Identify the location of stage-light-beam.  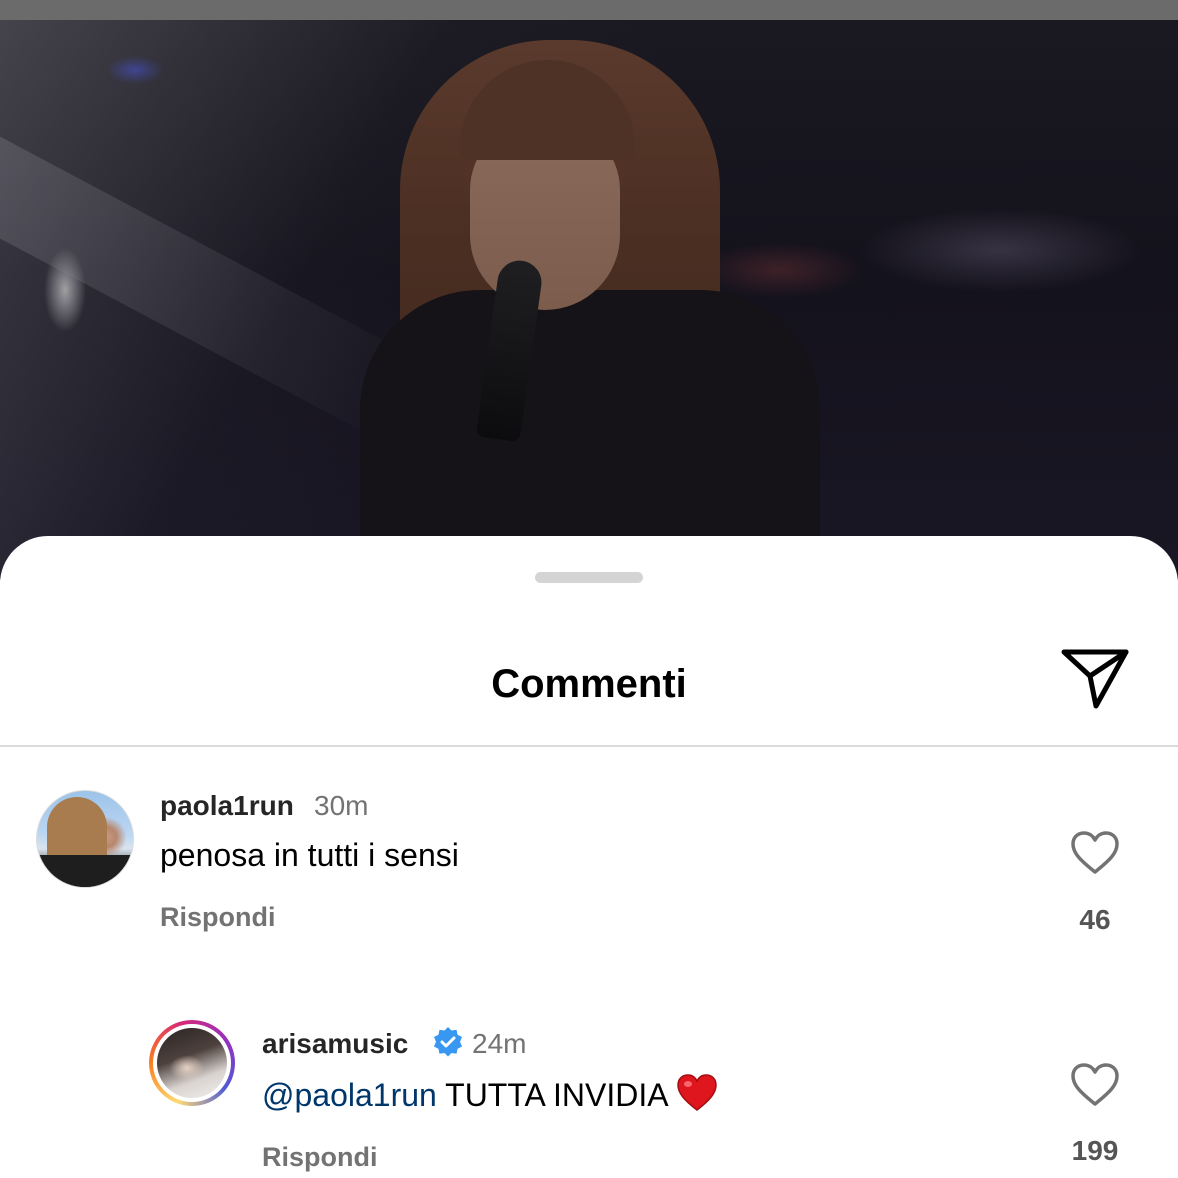
(200, 267).